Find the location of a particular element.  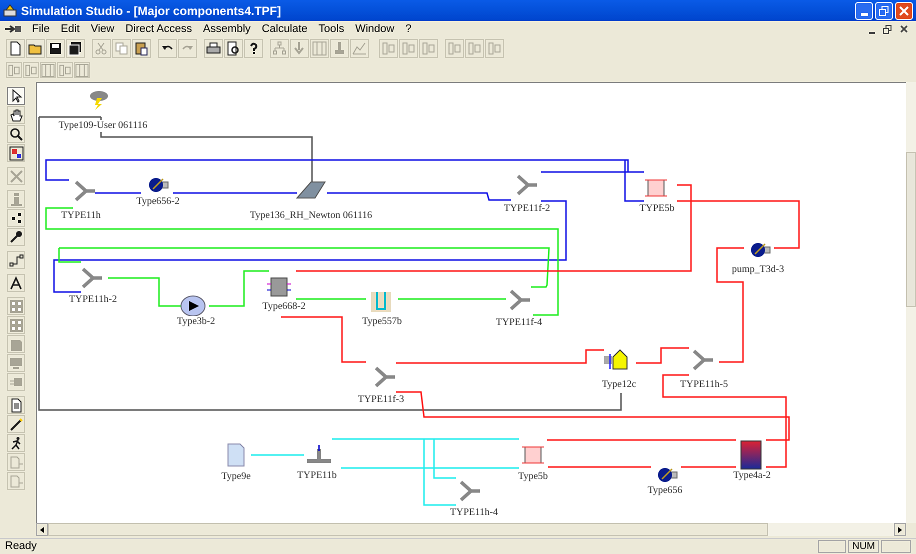

arrows-dots-button is located at coordinates (16, 218).